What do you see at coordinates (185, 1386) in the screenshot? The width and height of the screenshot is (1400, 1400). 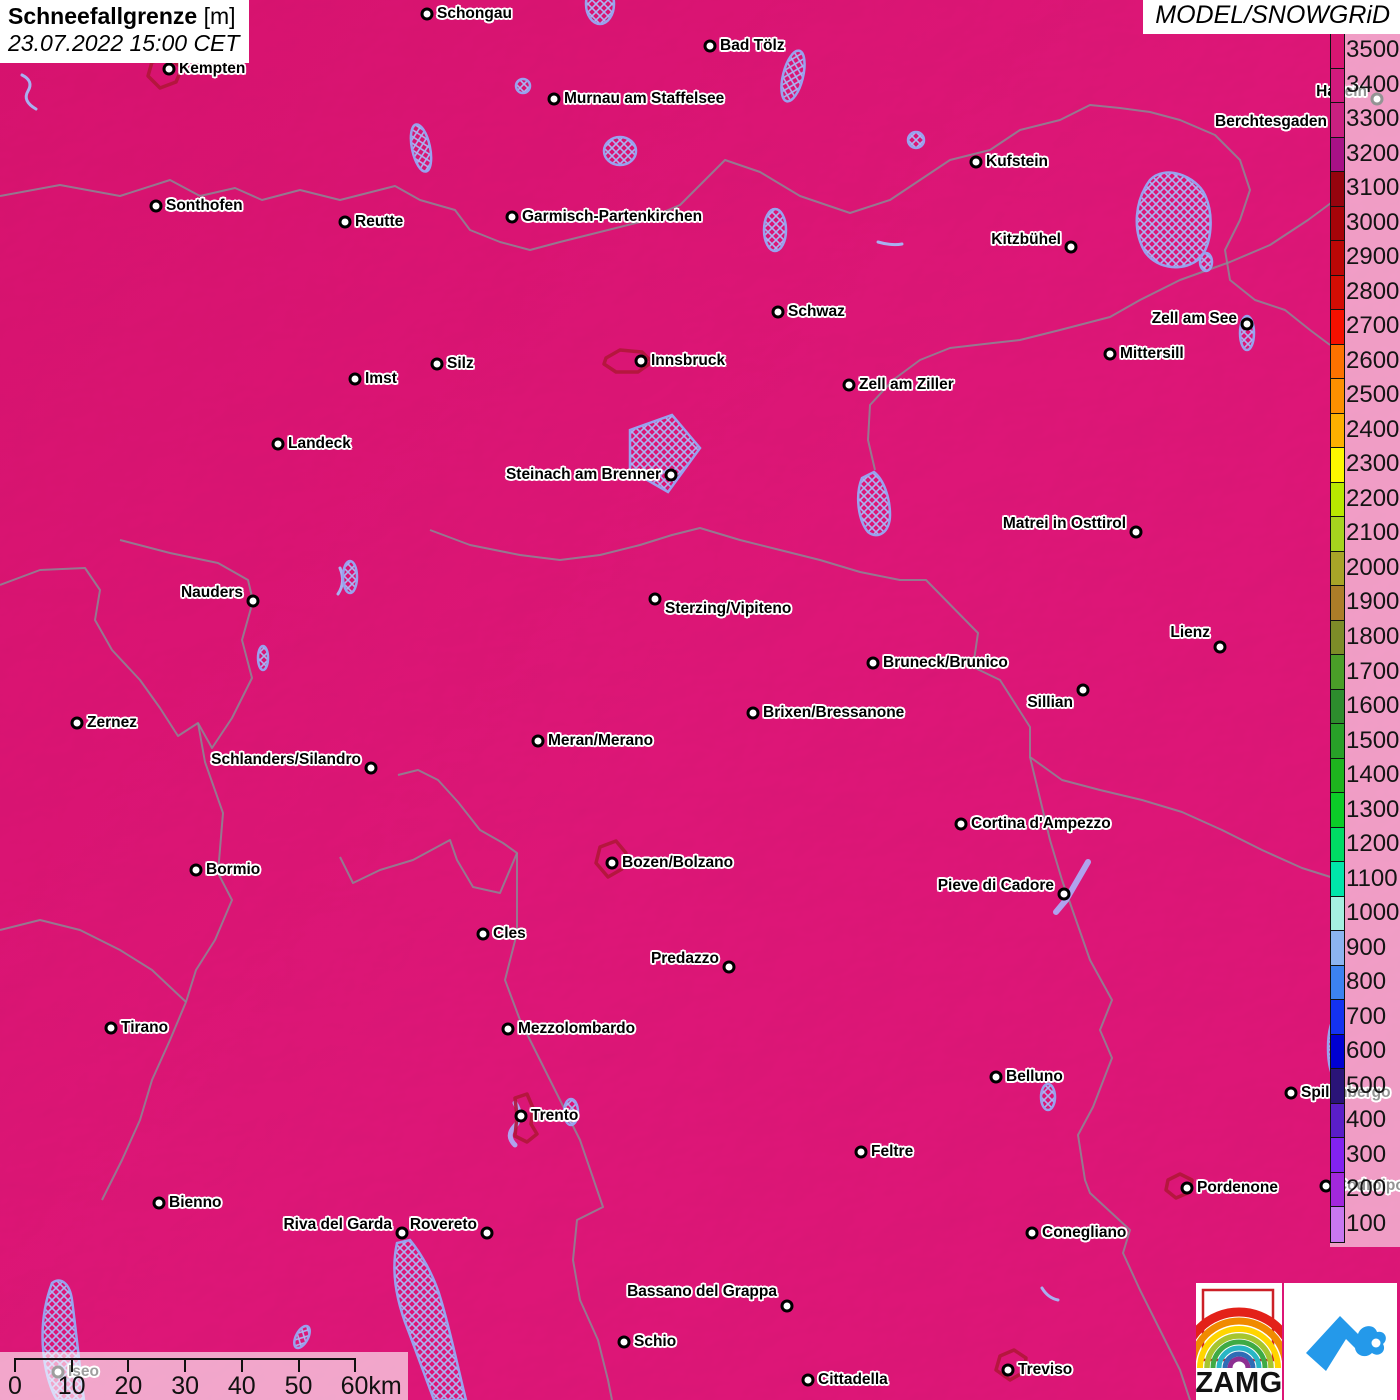 I see `scalebar-label: 30` at bounding box center [185, 1386].